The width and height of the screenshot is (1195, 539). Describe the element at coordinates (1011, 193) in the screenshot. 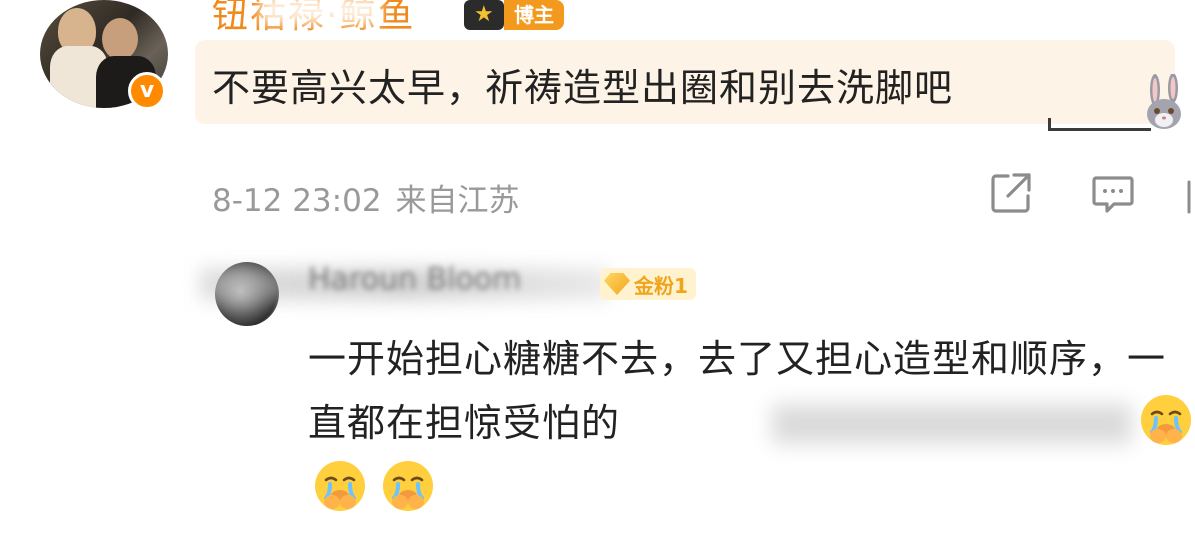

I see `share-icon` at that location.